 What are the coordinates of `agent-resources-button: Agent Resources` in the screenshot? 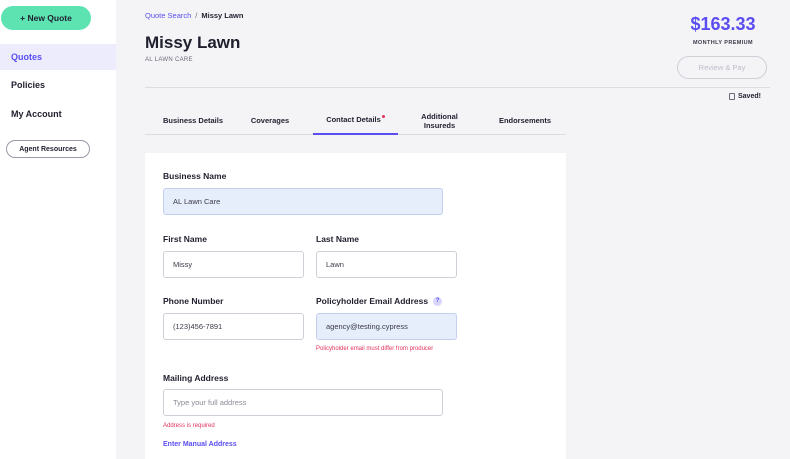 It's located at (48, 149).